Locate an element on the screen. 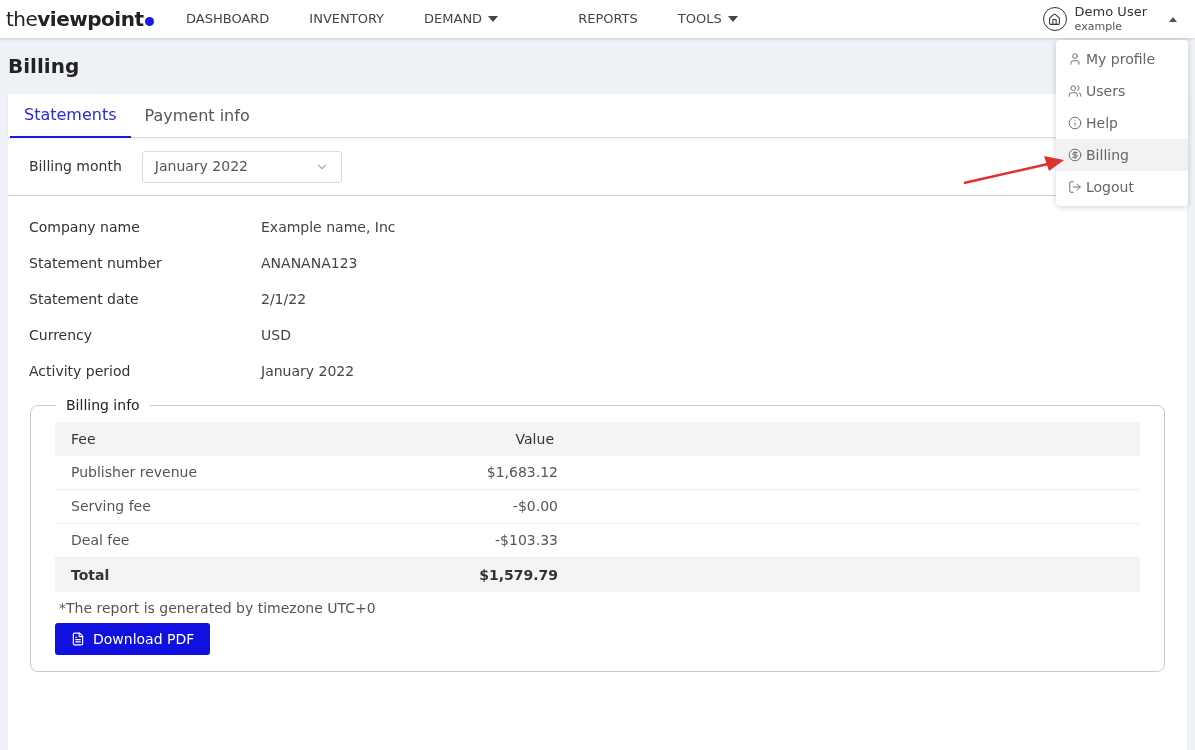 The image size is (1195, 750). menu-item: Logout is located at coordinates (1122, 187).